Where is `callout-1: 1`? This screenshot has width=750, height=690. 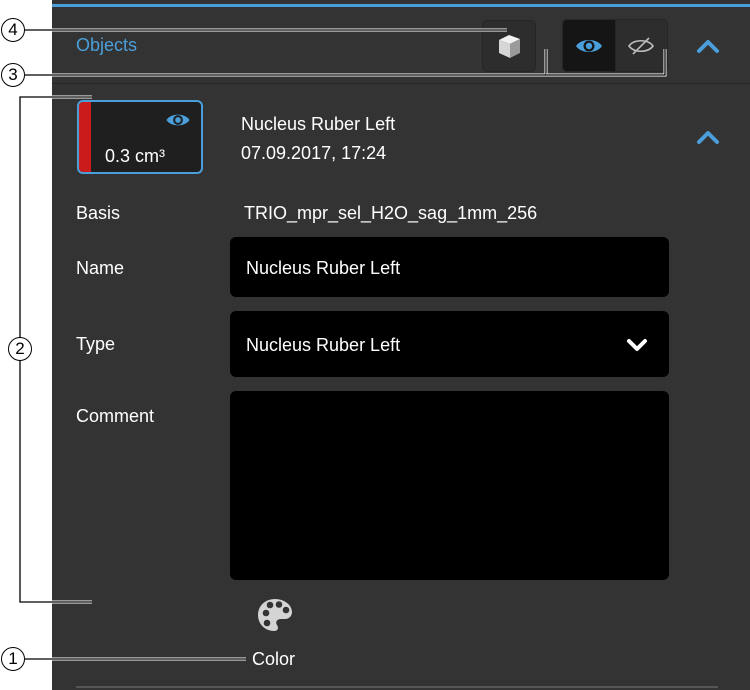 callout-1: 1 is located at coordinates (13, 659).